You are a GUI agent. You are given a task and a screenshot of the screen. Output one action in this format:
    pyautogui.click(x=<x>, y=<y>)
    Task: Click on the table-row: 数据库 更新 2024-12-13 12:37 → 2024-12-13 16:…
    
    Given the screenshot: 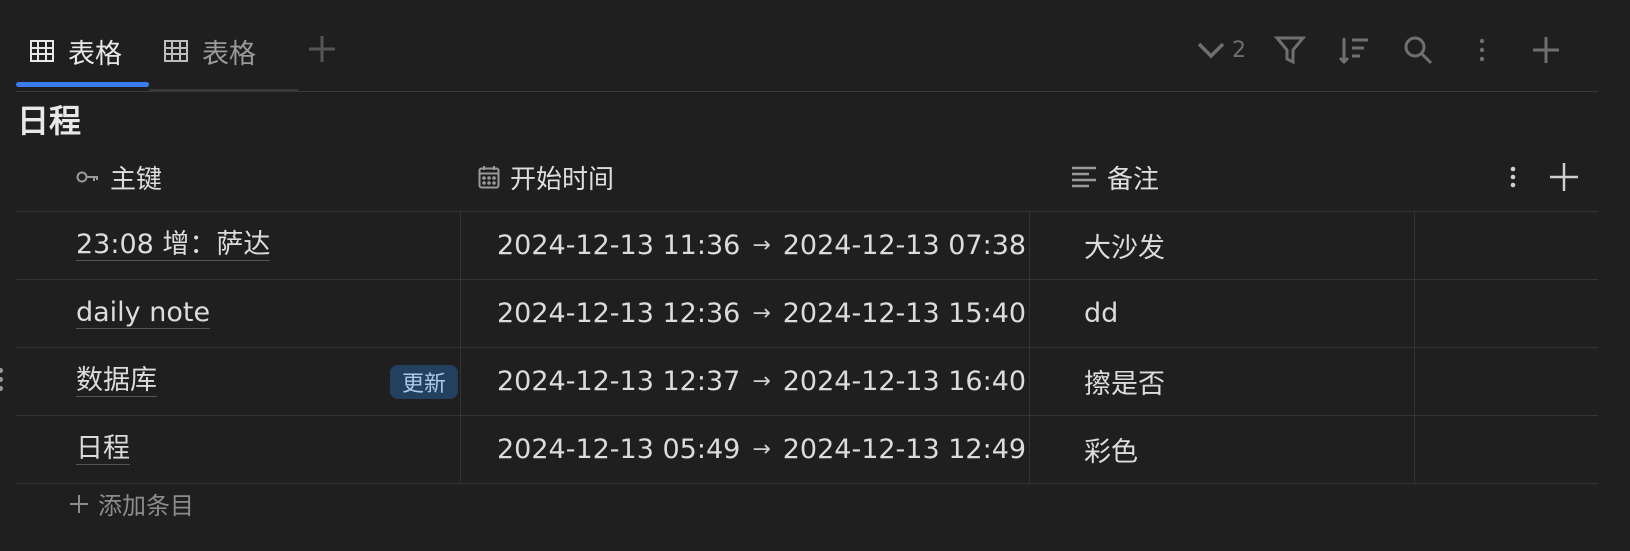 What is the action you would take?
    pyautogui.click(x=799, y=382)
    